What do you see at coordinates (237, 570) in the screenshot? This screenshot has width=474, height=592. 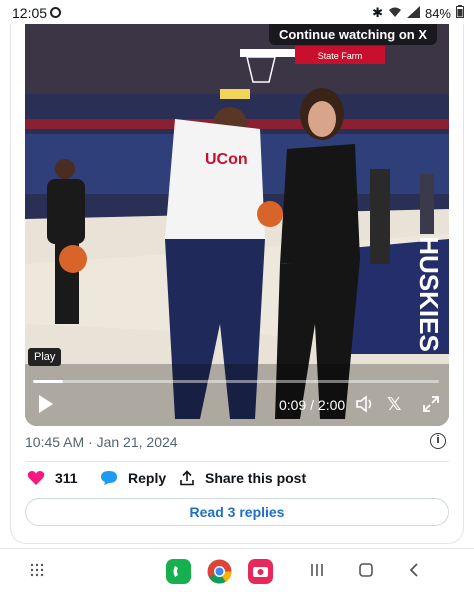 I see `navigation-bar` at bounding box center [237, 570].